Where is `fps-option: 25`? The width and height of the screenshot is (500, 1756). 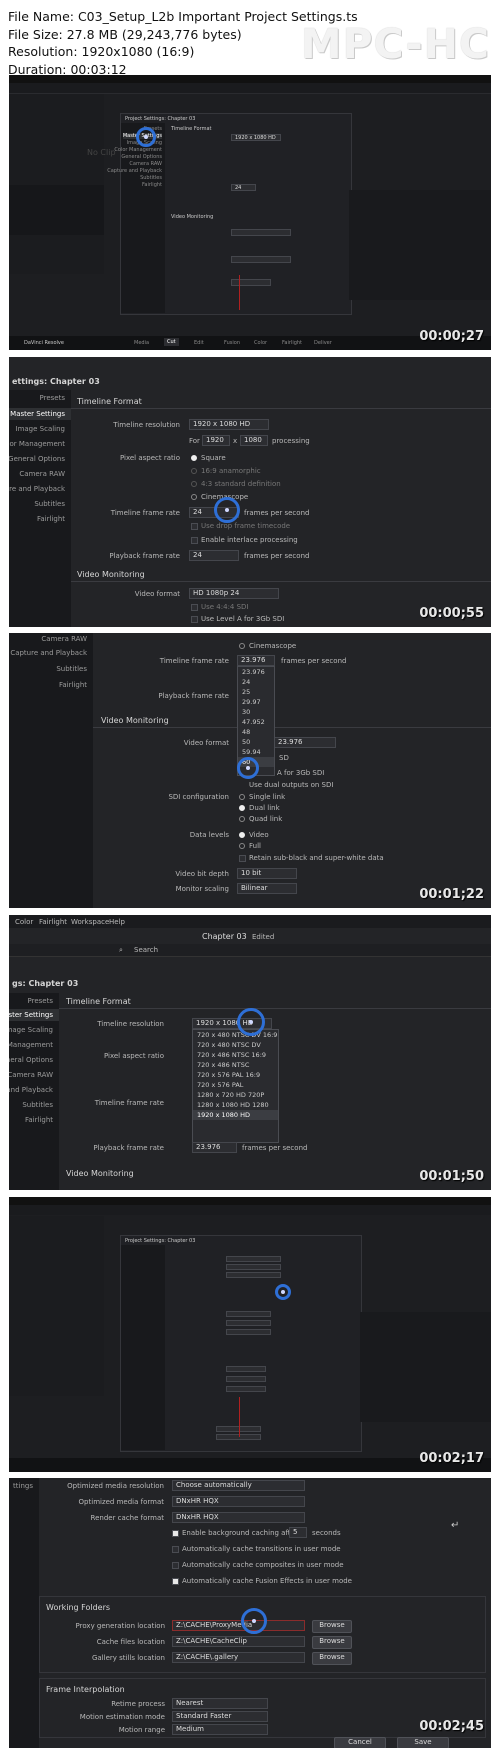 fps-option: 25 is located at coordinates (256, 692).